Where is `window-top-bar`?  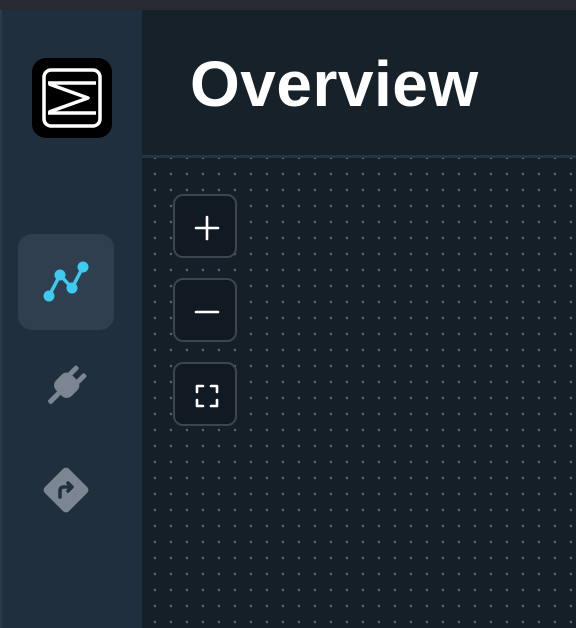 window-top-bar is located at coordinates (288, 5).